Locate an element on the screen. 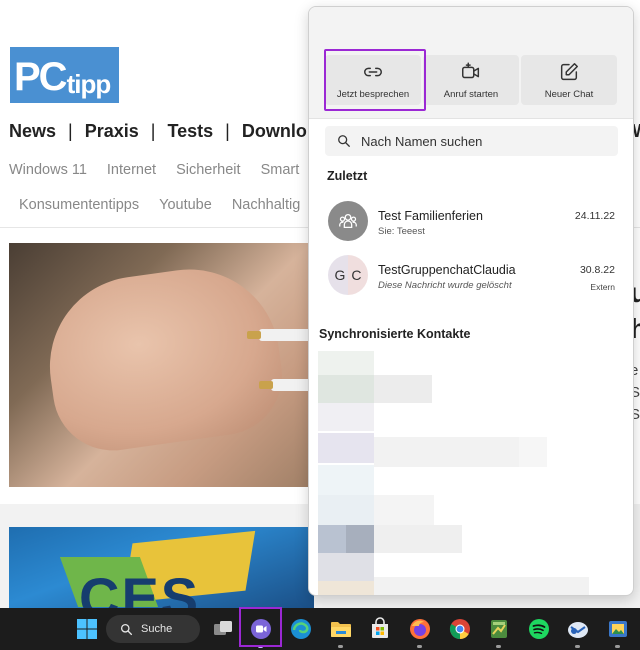  taskbar-search-button: Suche is located at coordinates (153, 629).